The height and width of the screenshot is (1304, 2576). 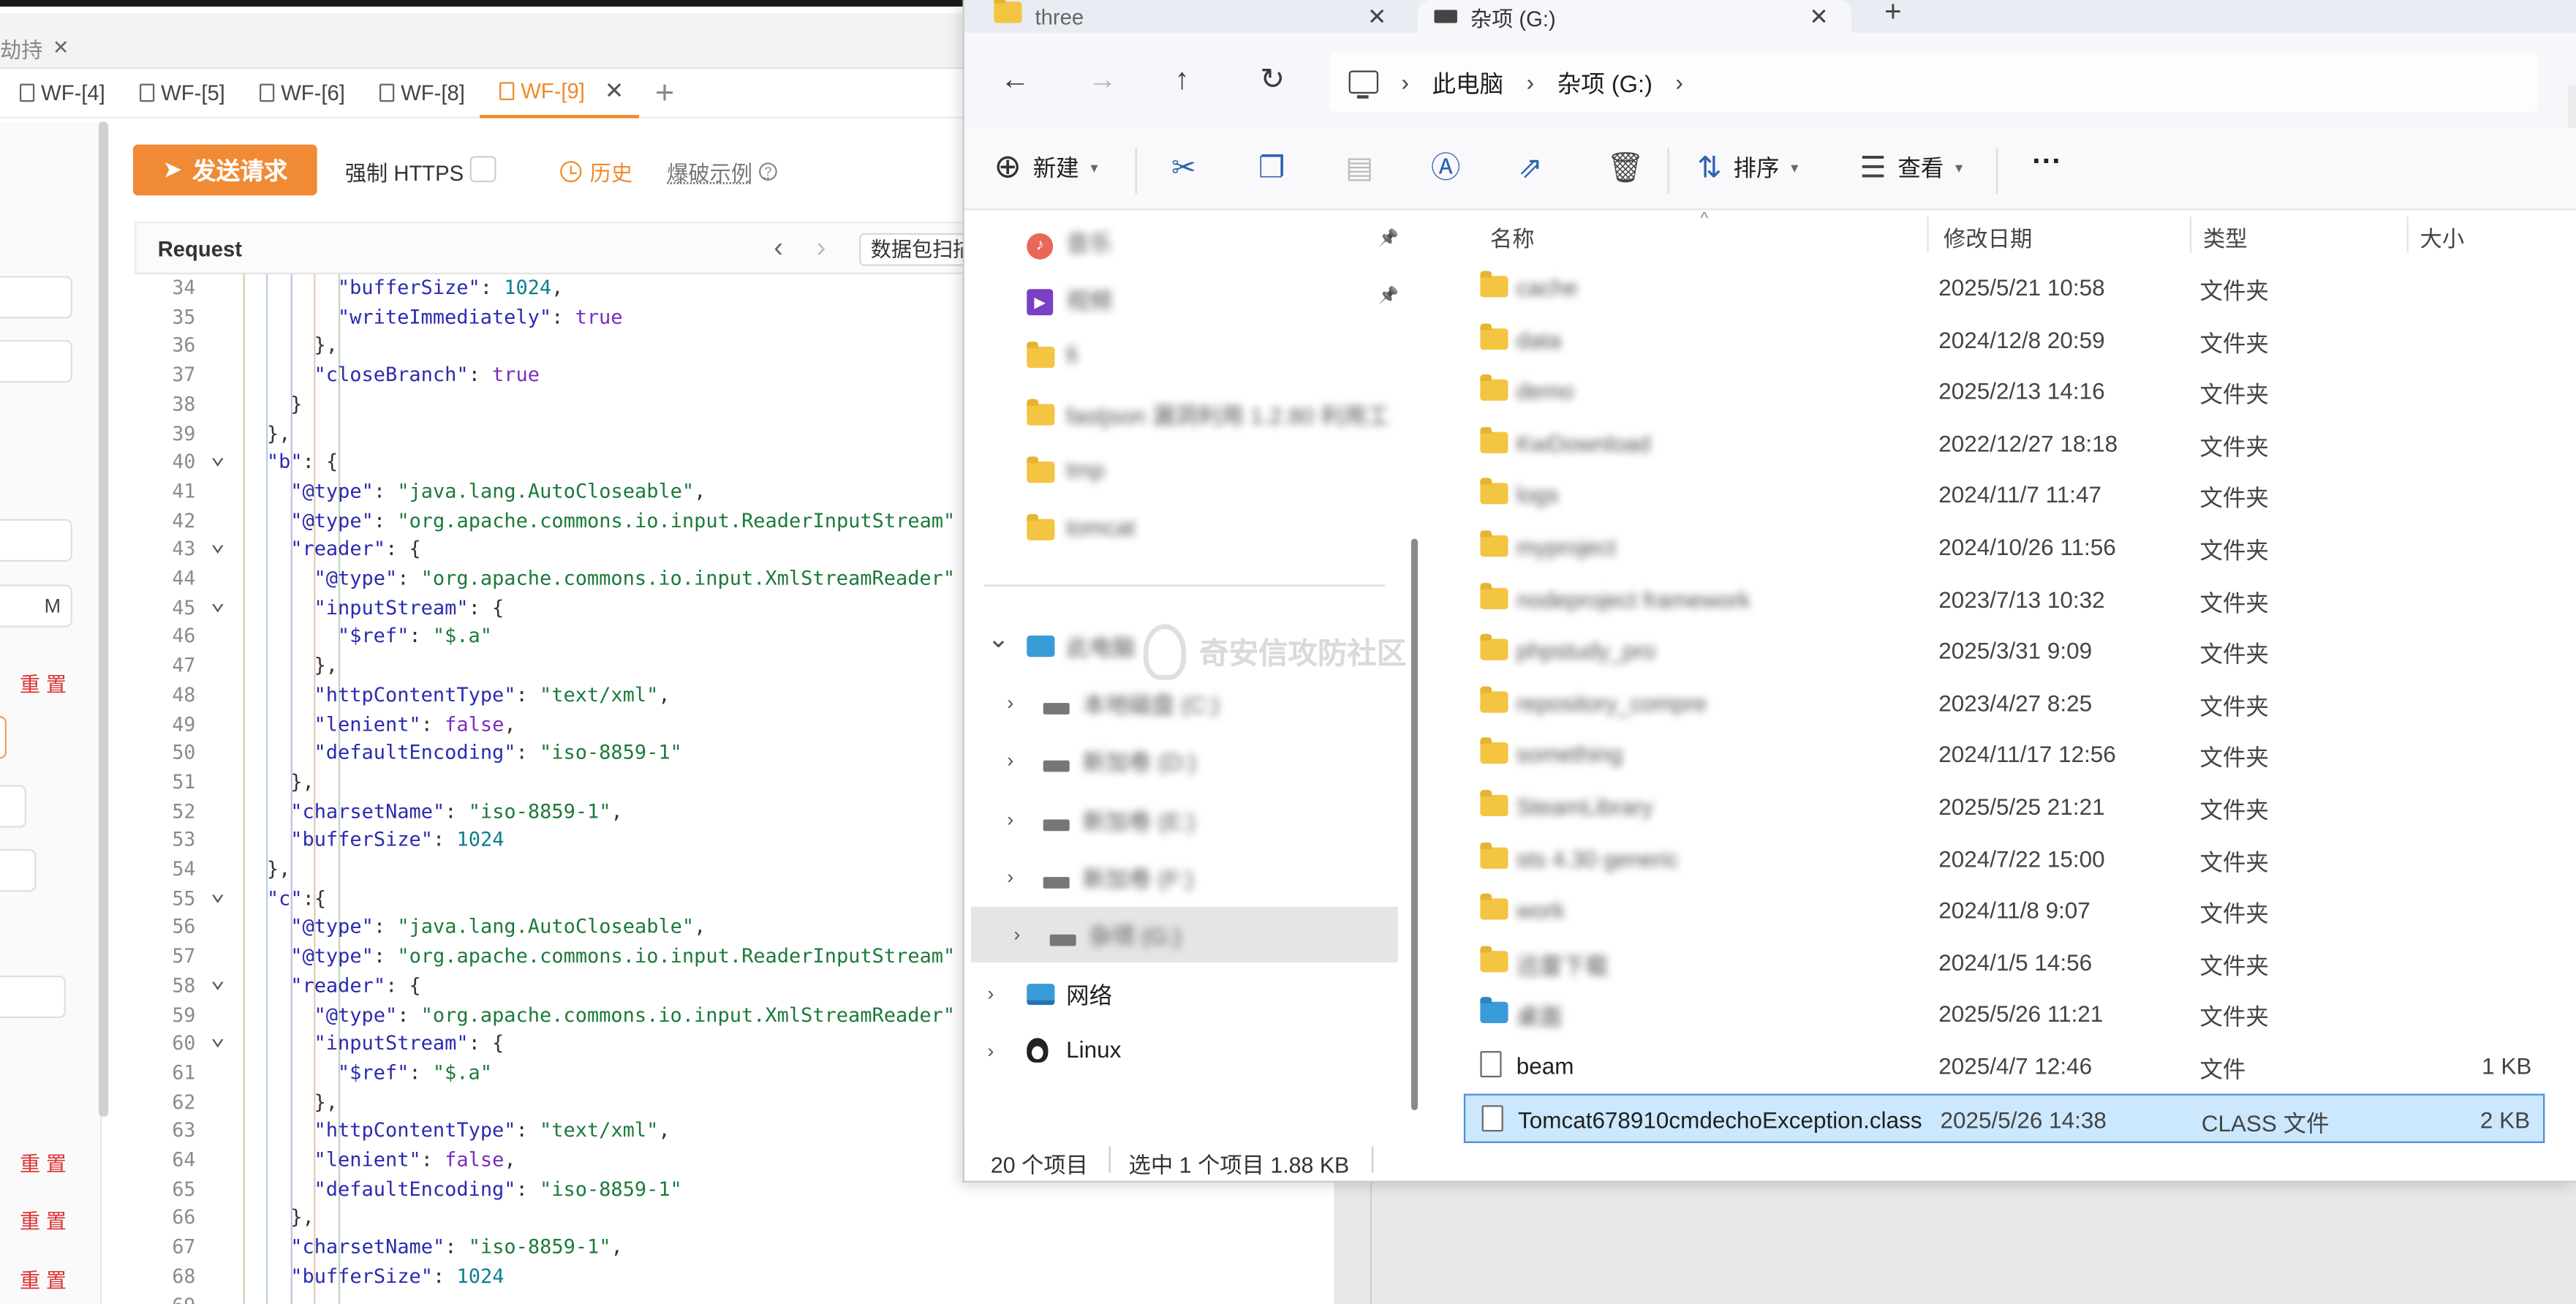 I want to click on nav-item: › 网络, so click(x=1186, y=993).